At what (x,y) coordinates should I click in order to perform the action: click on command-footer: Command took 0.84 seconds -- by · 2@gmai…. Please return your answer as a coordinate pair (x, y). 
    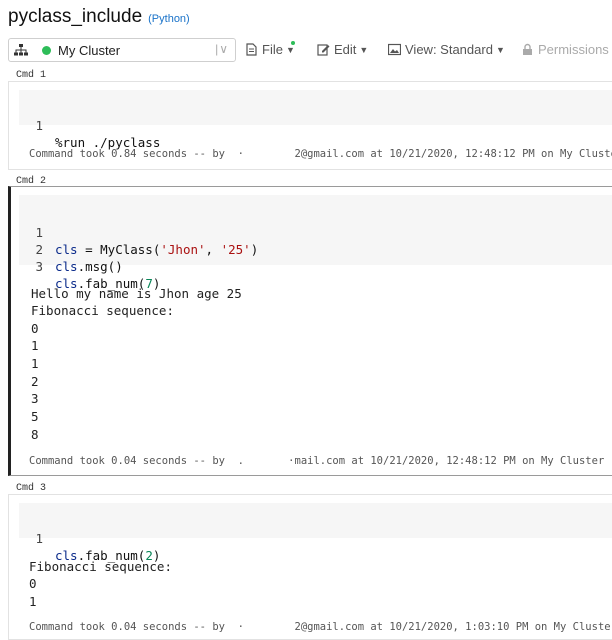
    Looking at the image, I should click on (320, 154).